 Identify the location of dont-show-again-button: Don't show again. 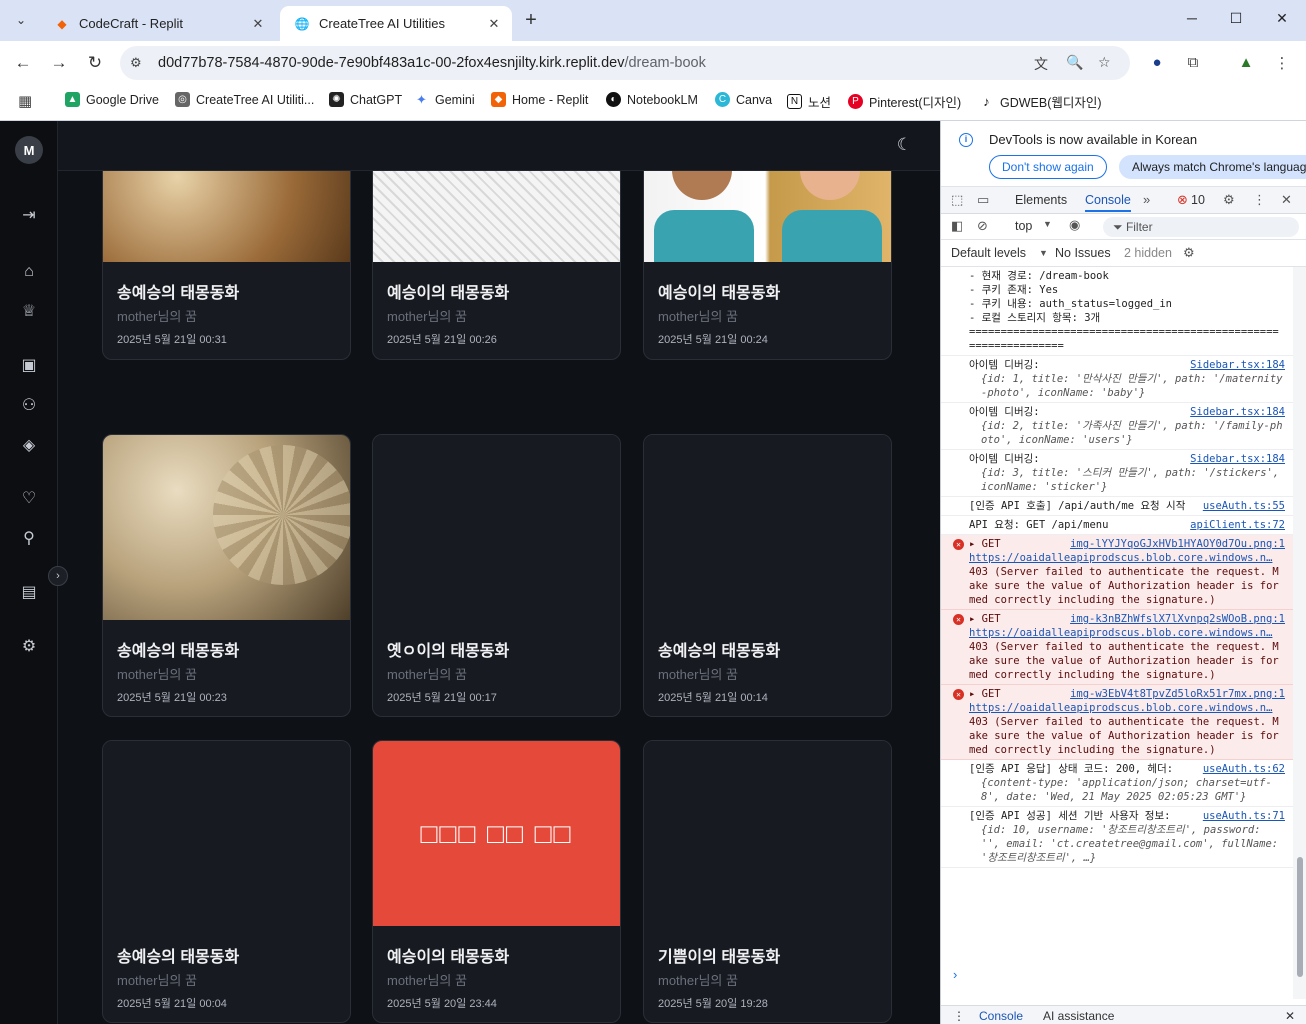
(1048, 167).